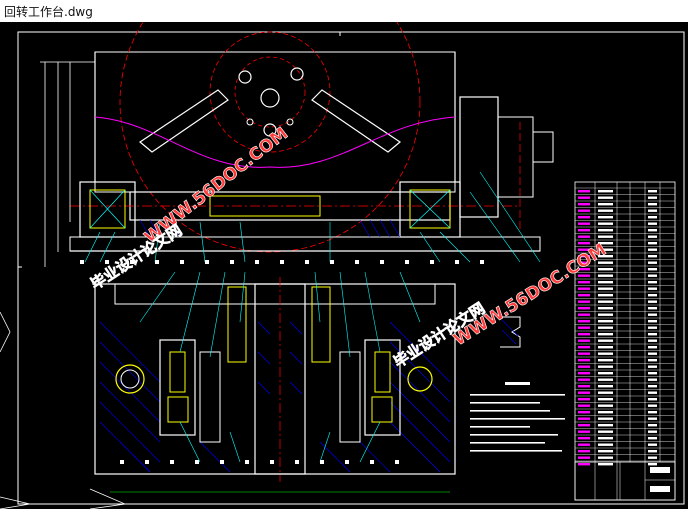  I want to click on watermark-cn-1: 毕业设计论文网, so click(136, 257).